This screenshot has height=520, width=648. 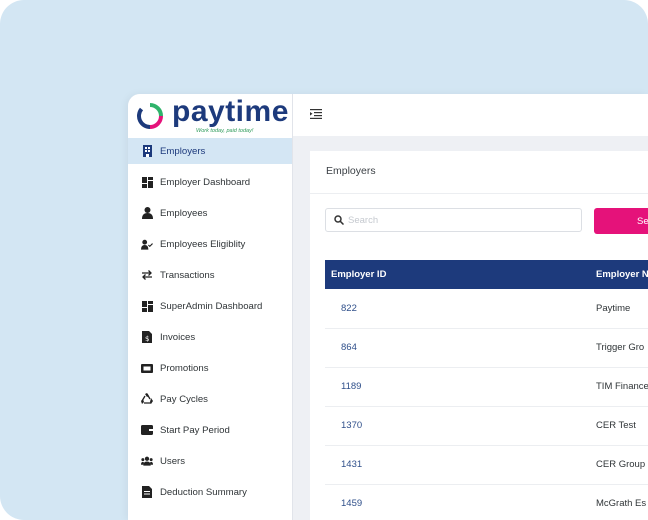 I want to click on sidebar-item-start-pay-period: Start Pay Period, so click(x=210, y=430).